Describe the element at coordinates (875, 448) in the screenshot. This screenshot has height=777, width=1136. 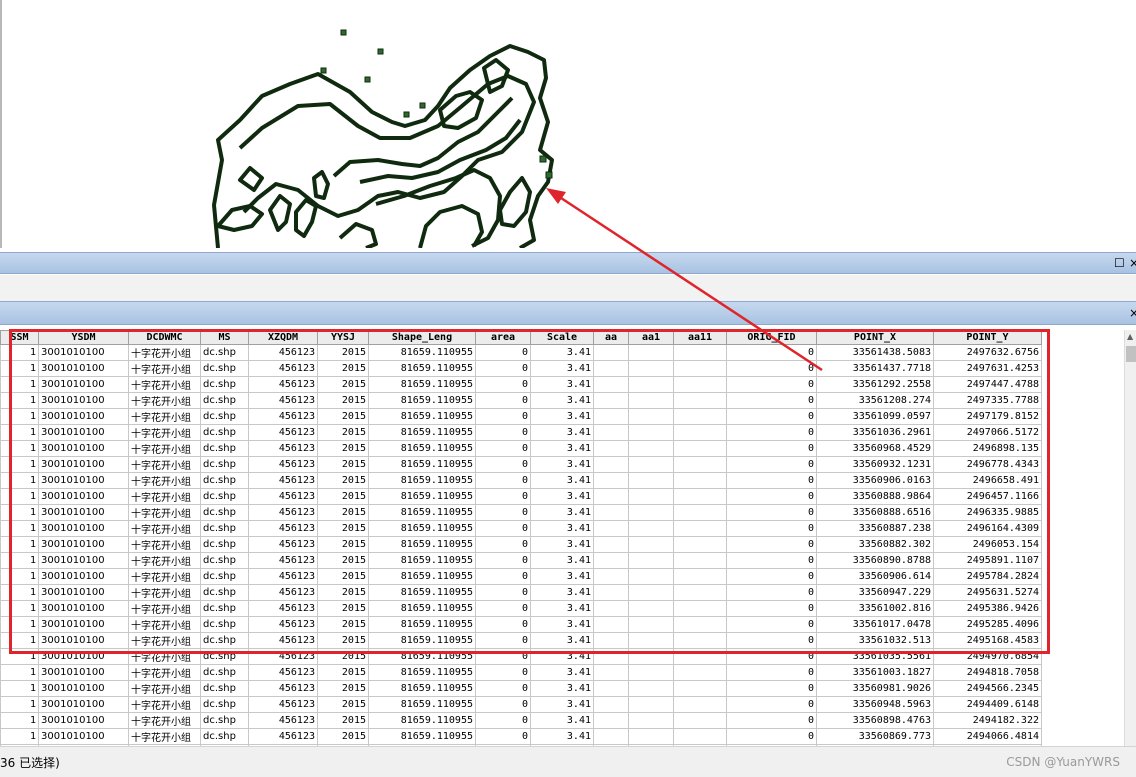
I see `table-cell: 33560968.4529` at that location.